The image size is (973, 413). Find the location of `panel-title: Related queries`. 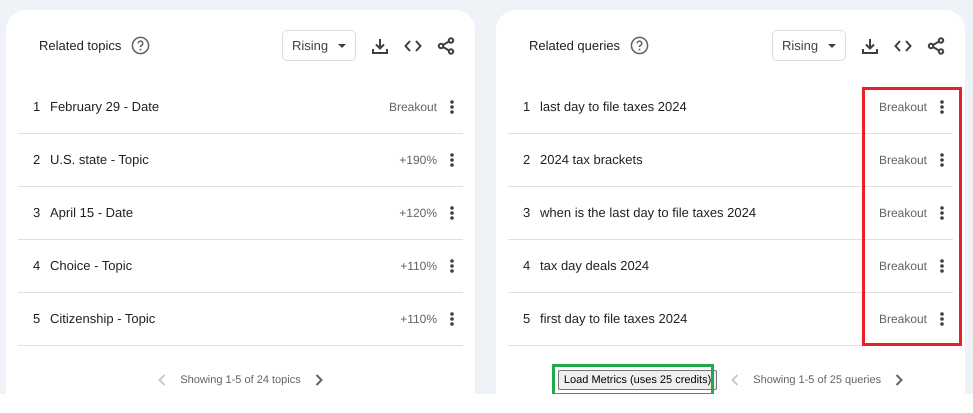

panel-title: Related queries is located at coordinates (574, 45).